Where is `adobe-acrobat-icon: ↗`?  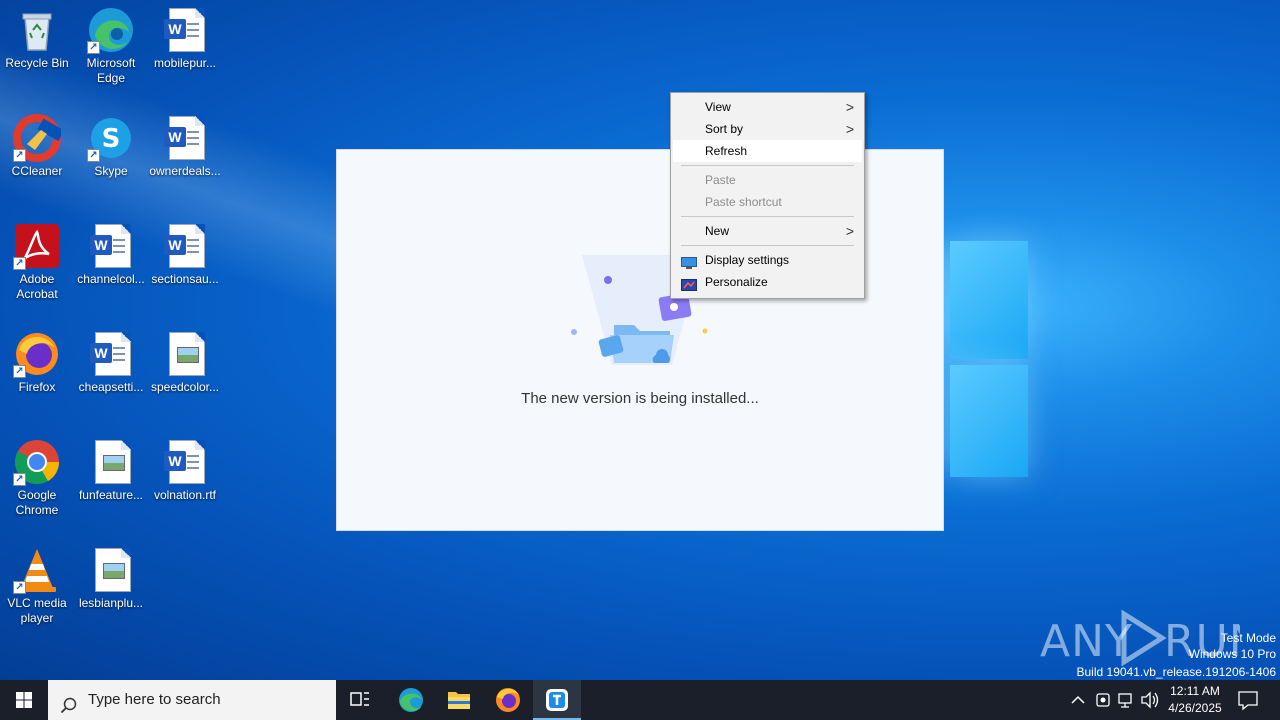 adobe-acrobat-icon: ↗ is located at coordinates (37, 246).